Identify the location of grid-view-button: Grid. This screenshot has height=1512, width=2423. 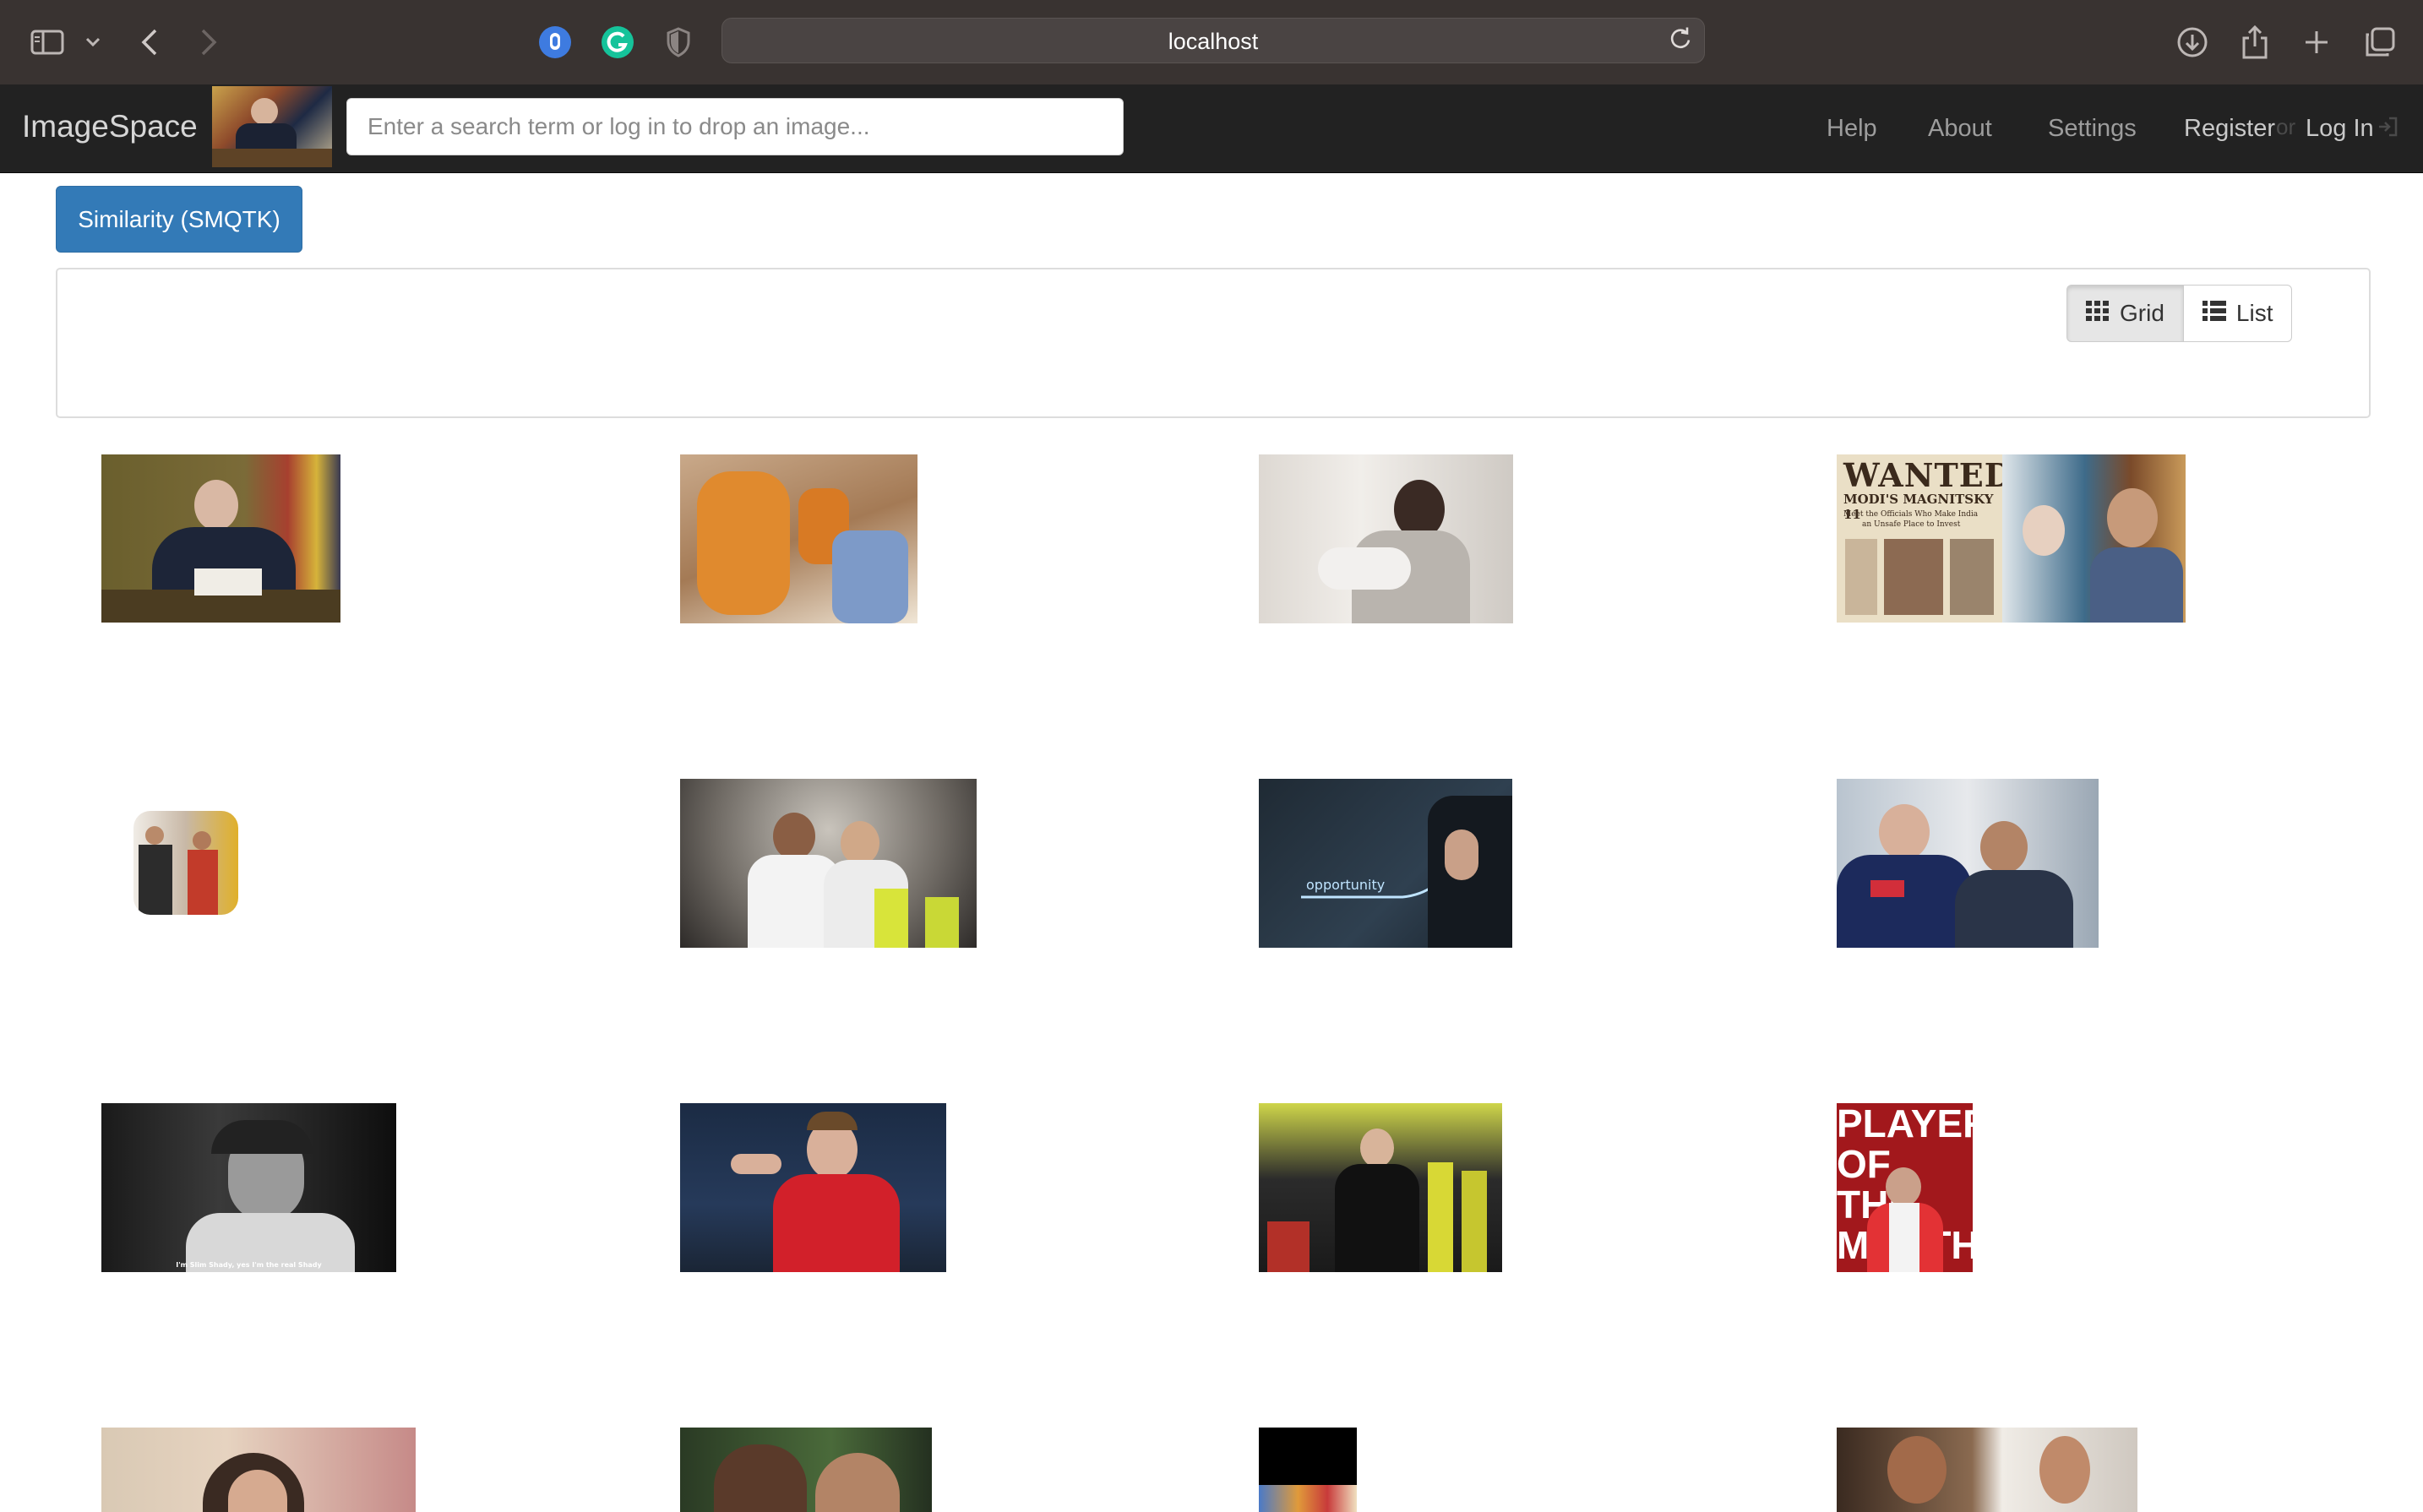
(2125, 314).